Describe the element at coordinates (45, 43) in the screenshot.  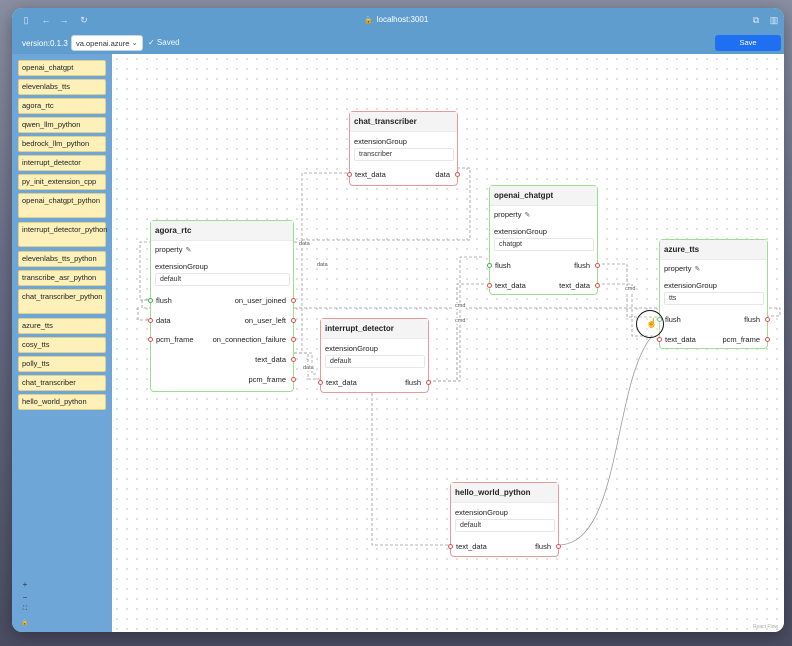
I see `version-label: version:0.1.3` at that location.